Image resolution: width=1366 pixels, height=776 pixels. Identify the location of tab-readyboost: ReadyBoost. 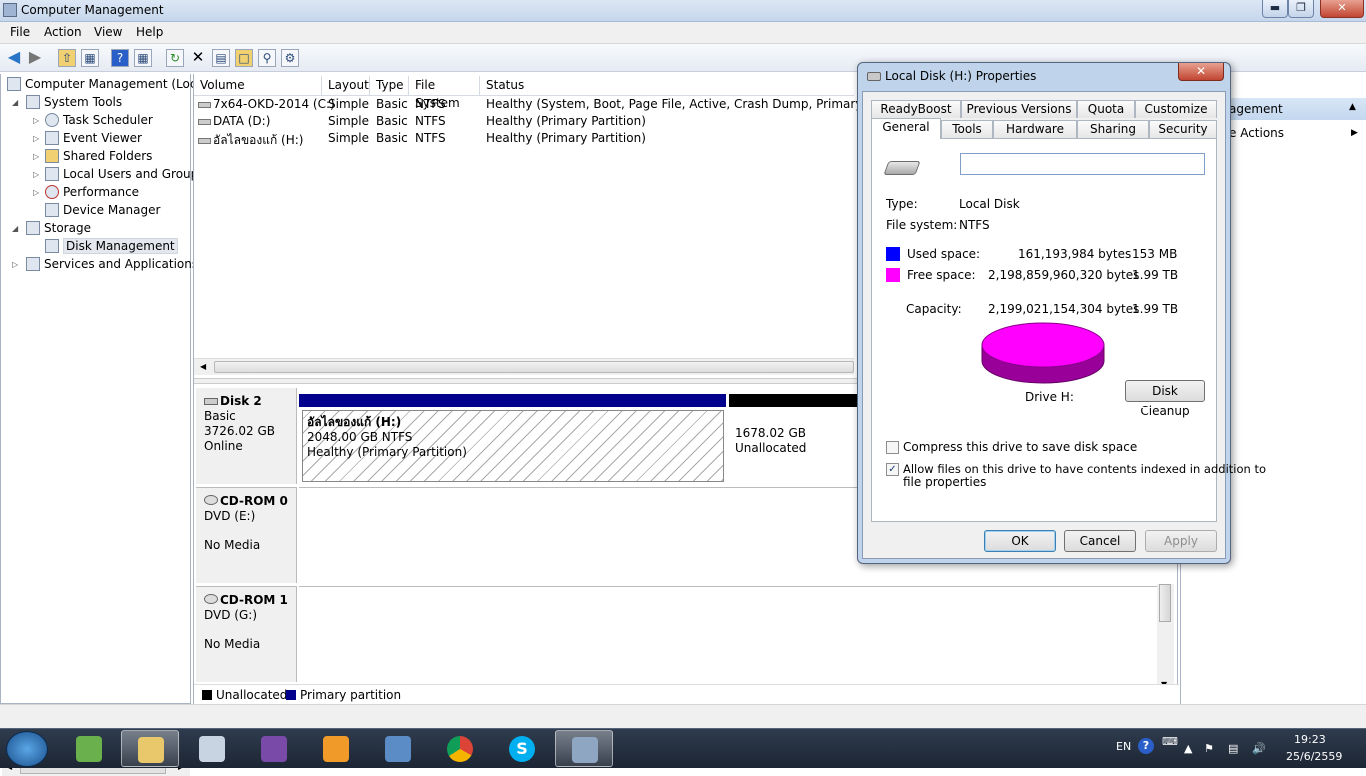
(916, 109).